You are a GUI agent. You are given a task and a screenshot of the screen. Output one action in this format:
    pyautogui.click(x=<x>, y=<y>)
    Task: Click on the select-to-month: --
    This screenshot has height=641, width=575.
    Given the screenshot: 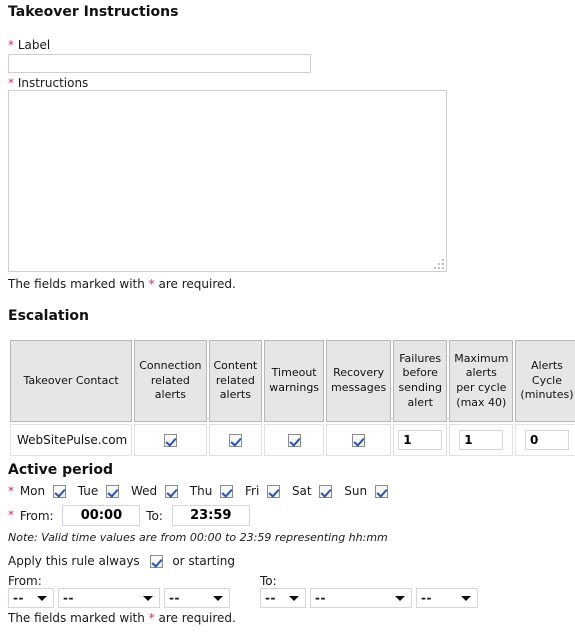 What is the action you would take?
    pyautogui.click(x=361, y=598)
    